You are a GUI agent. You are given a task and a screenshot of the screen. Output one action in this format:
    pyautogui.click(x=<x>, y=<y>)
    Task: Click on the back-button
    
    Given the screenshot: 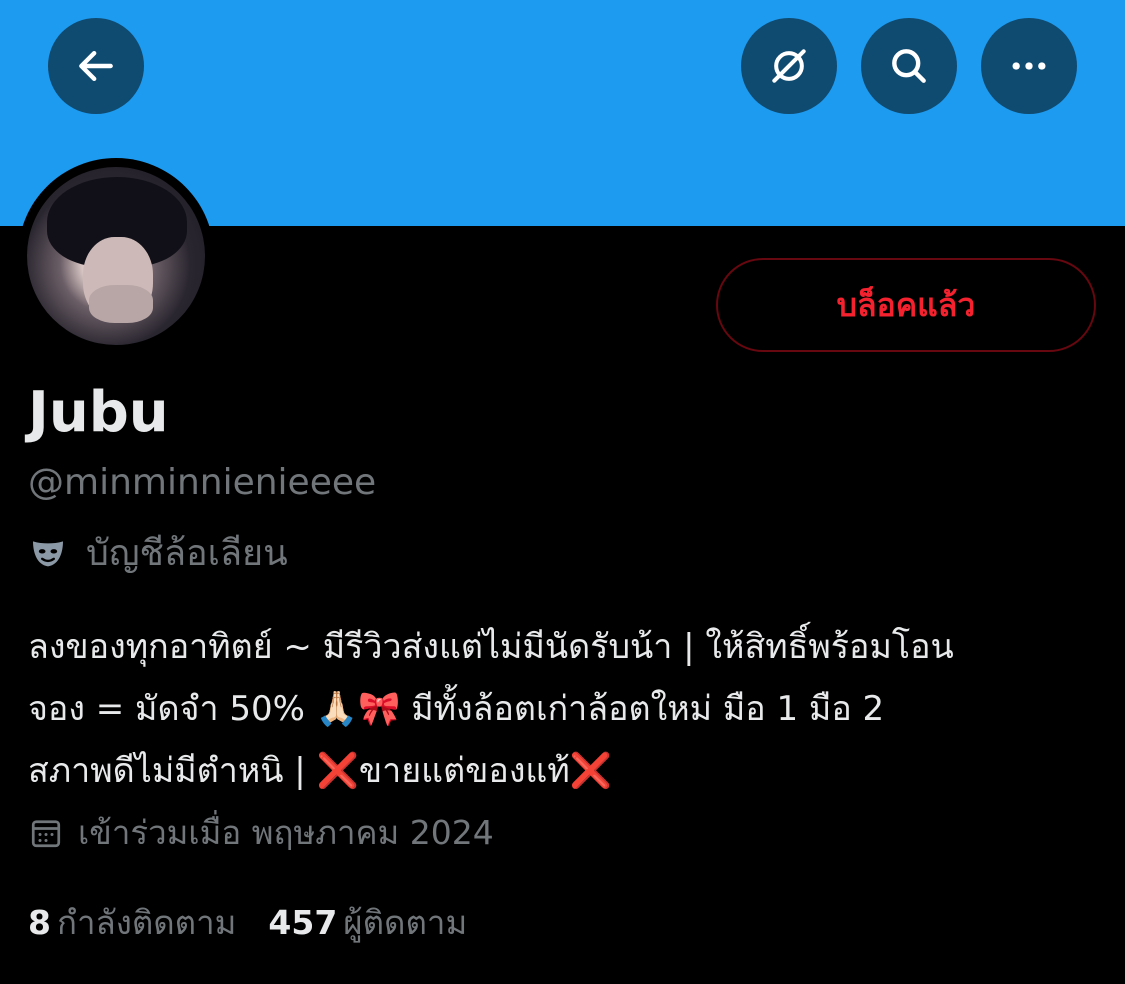 What is the action you would take?
    pyautogui.click(x=96, y=66)
    